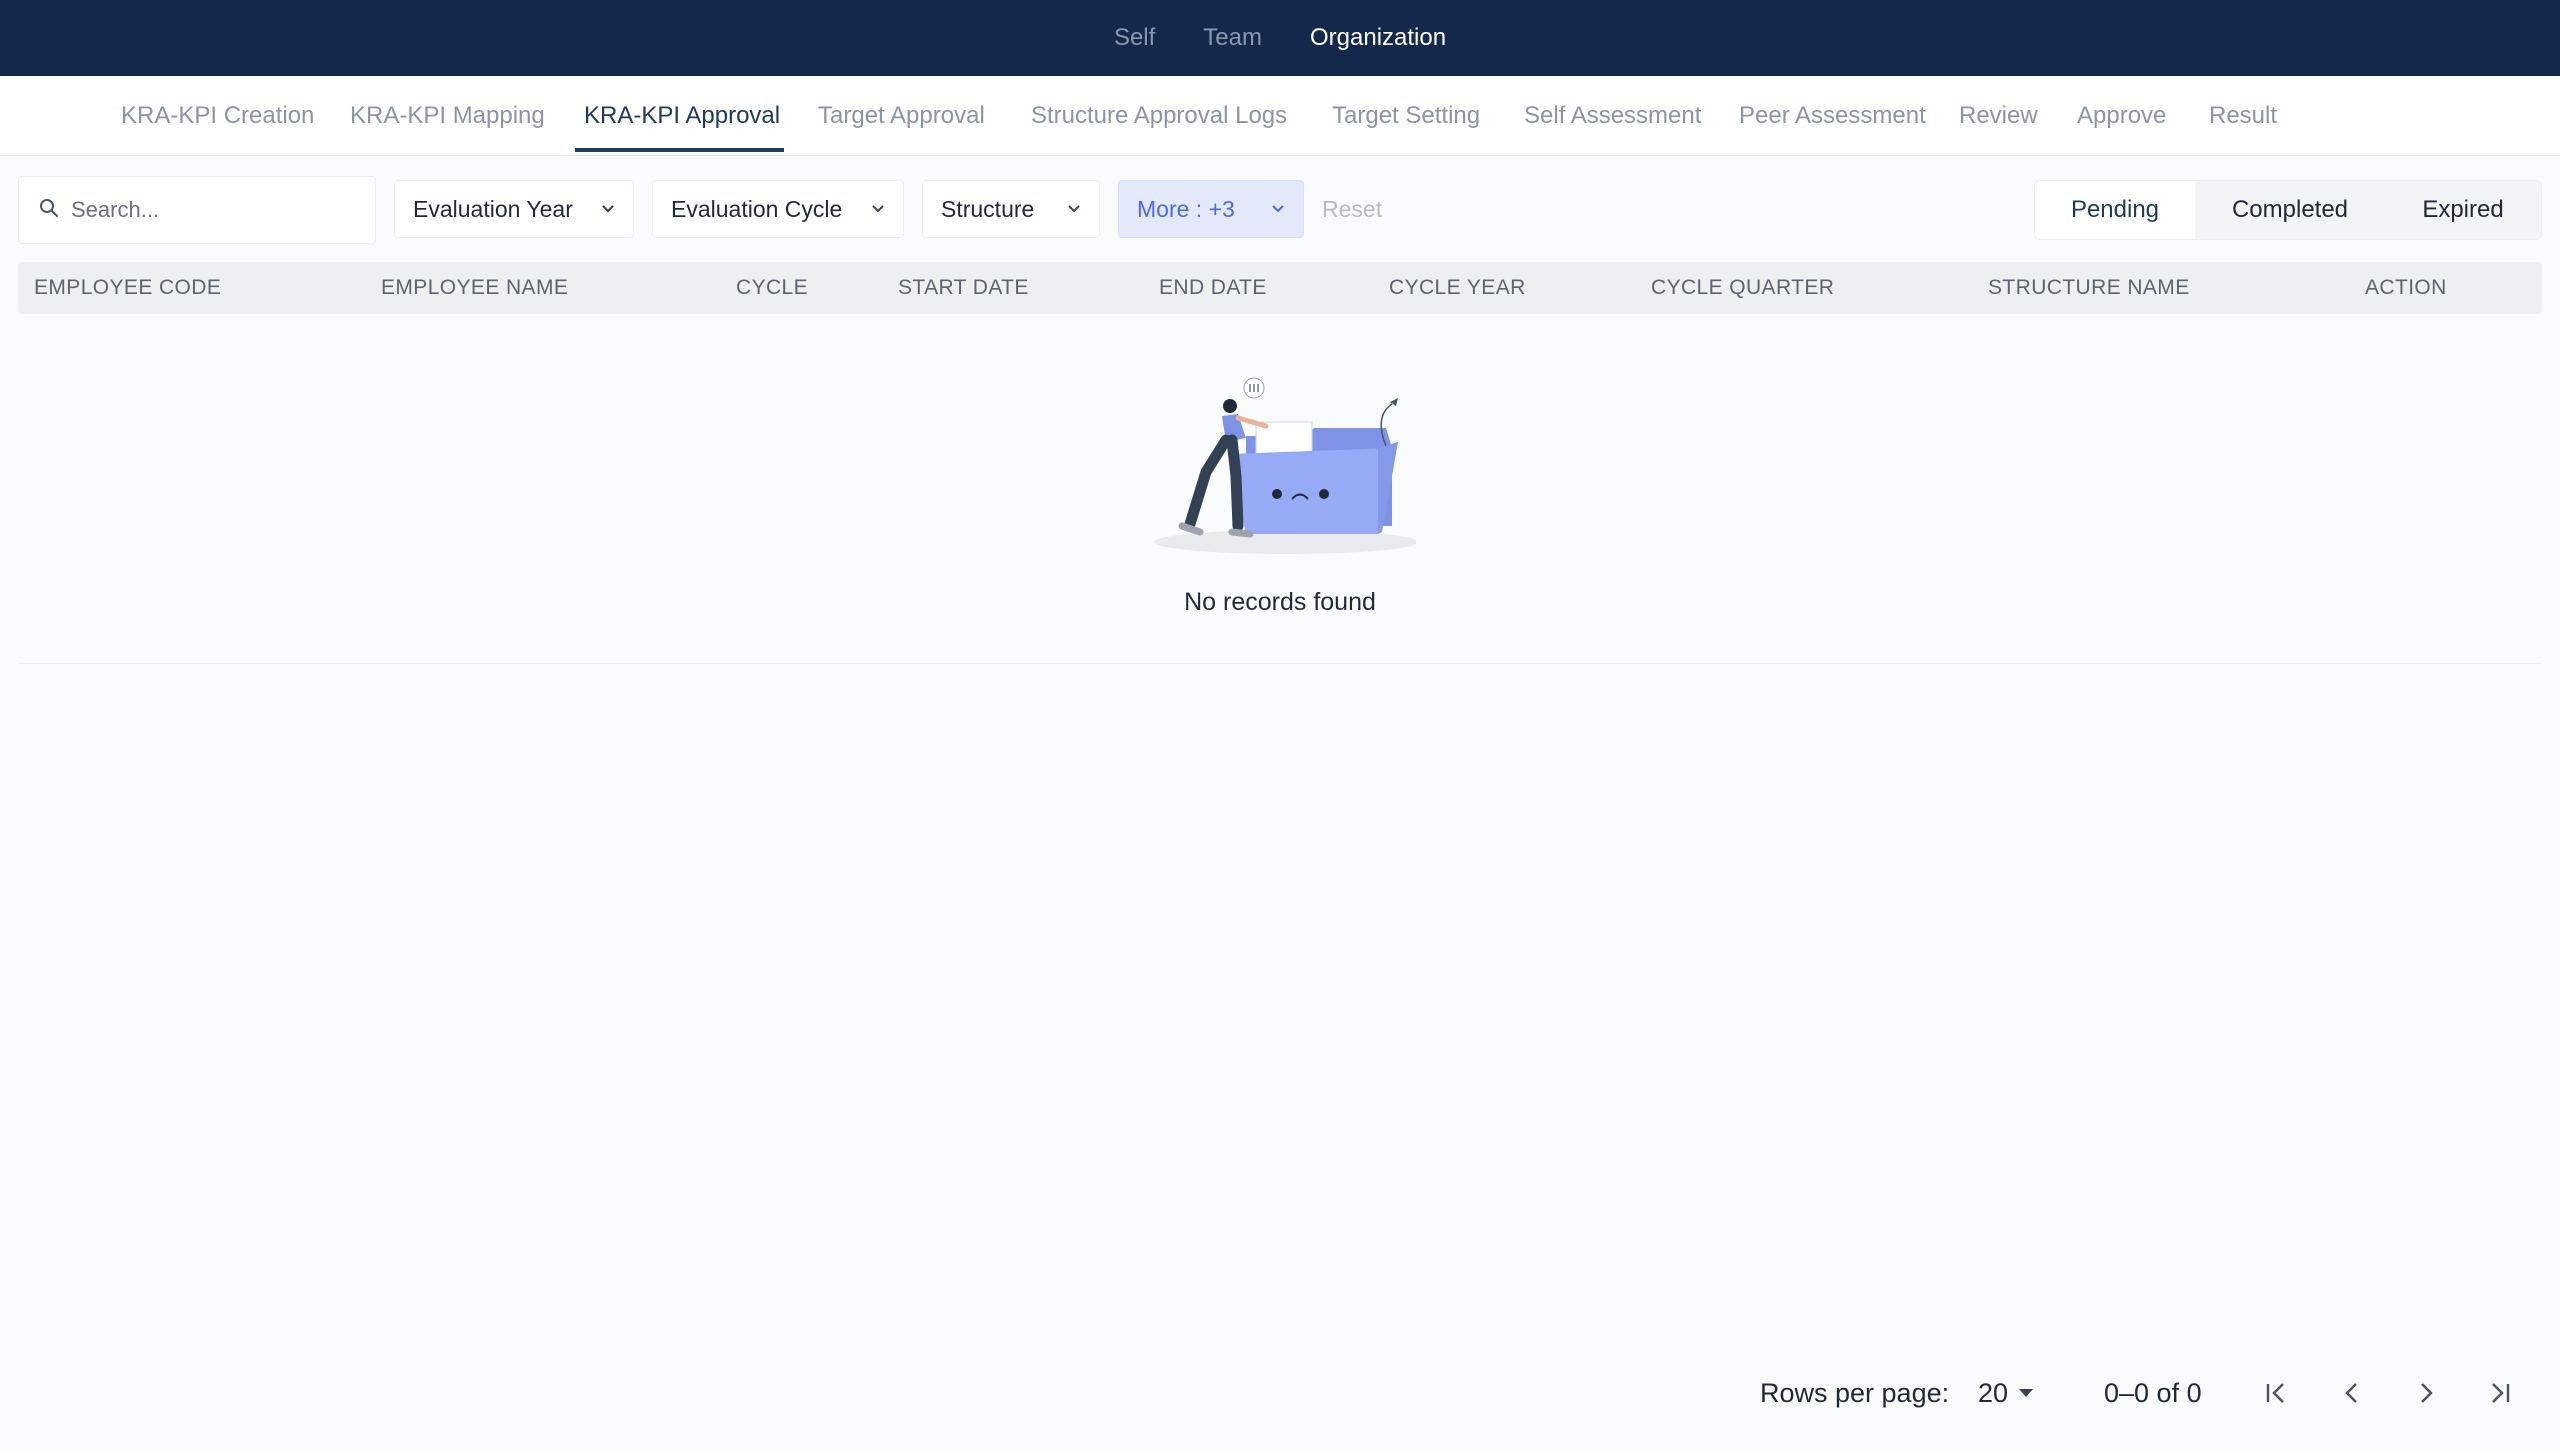 This screenshot has width=2560, height=1452. What do you see at coordinates (1134, 38) in the screenshot?
I see `tab-self: Self` at bounding box center [1134, 38].